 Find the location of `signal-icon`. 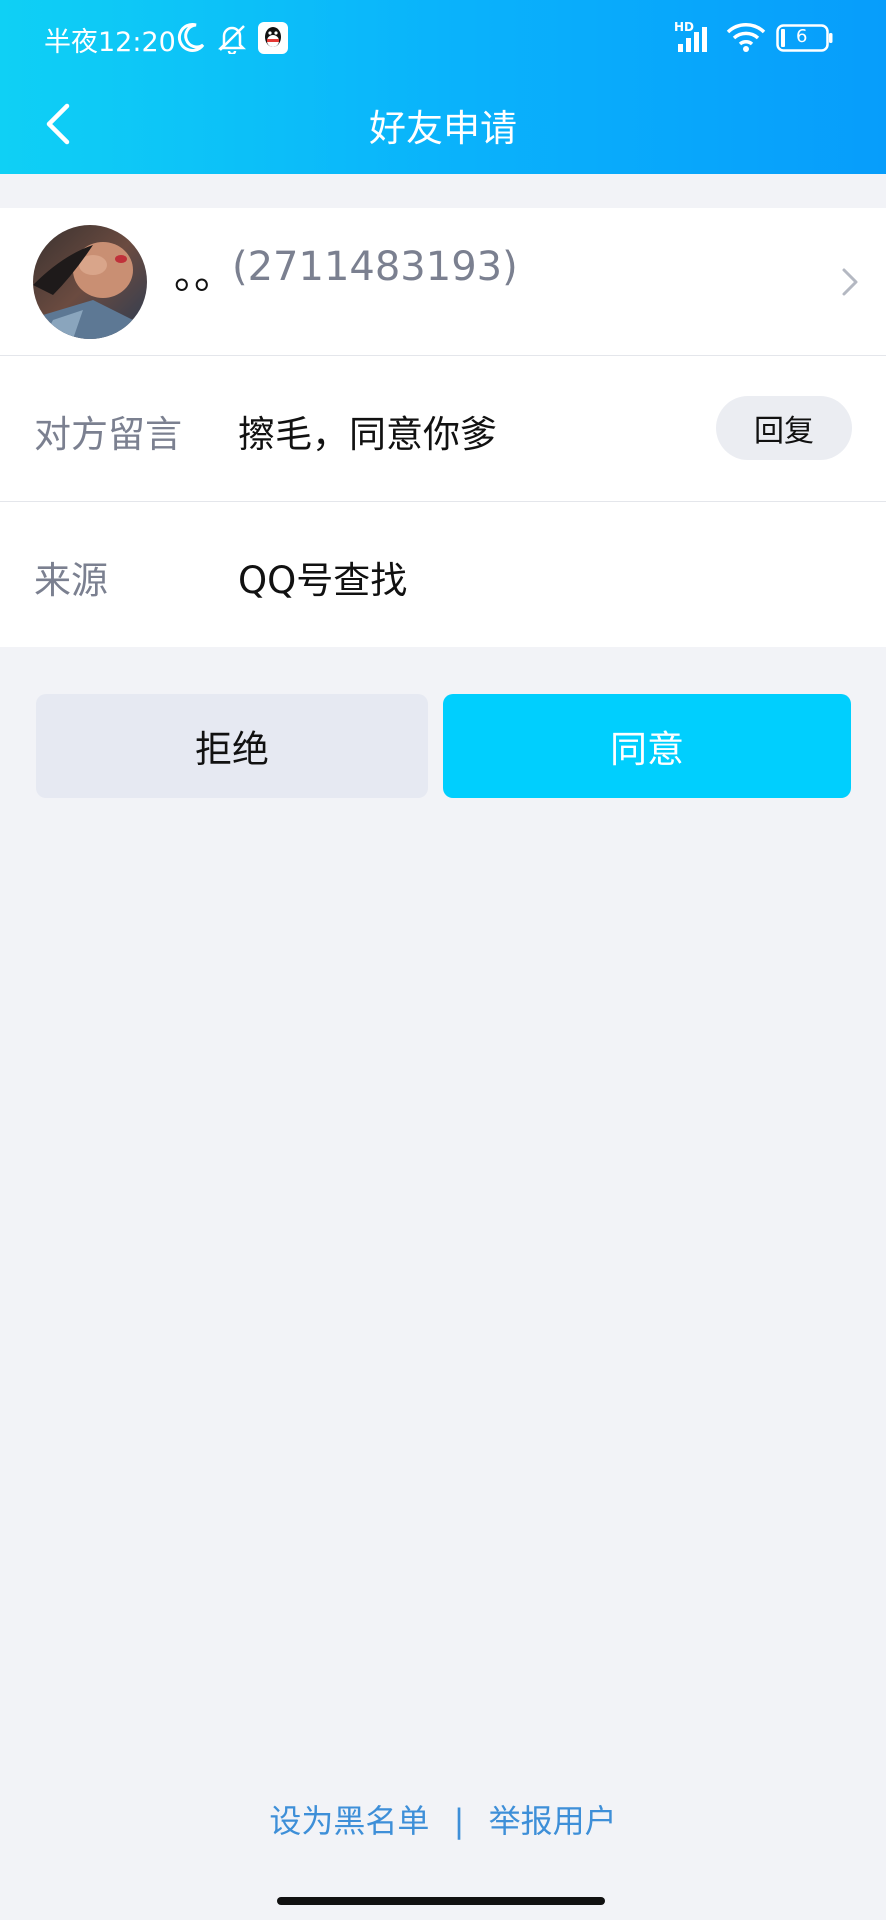

signal-icon is located at coordinates (696, 41).